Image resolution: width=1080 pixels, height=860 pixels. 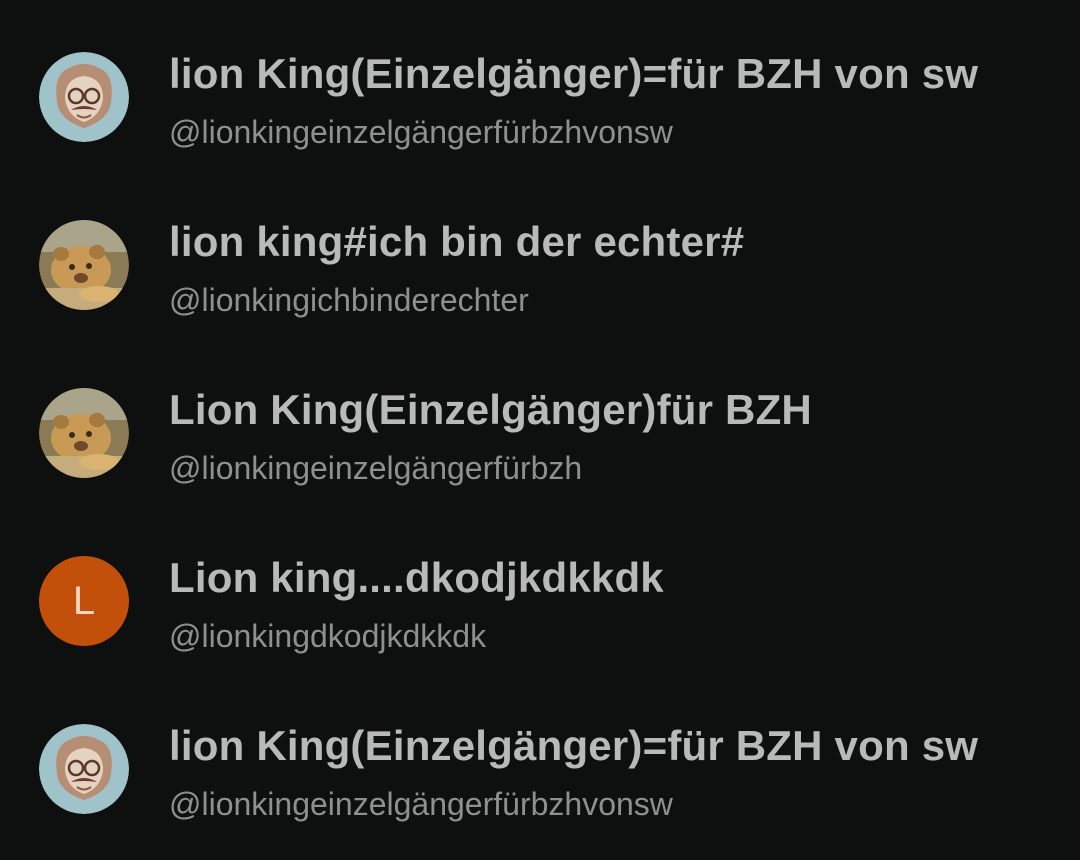 I want to click on user-handle: @lionkingichbinderechter, so click(x=349, y=300).